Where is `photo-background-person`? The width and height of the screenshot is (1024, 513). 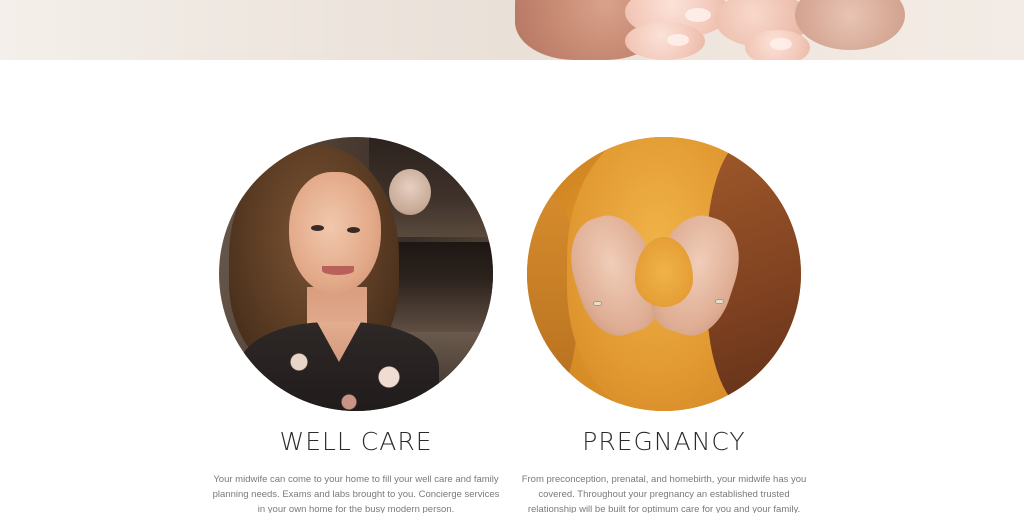 photo-background-person is located at coordinates (410, 192).